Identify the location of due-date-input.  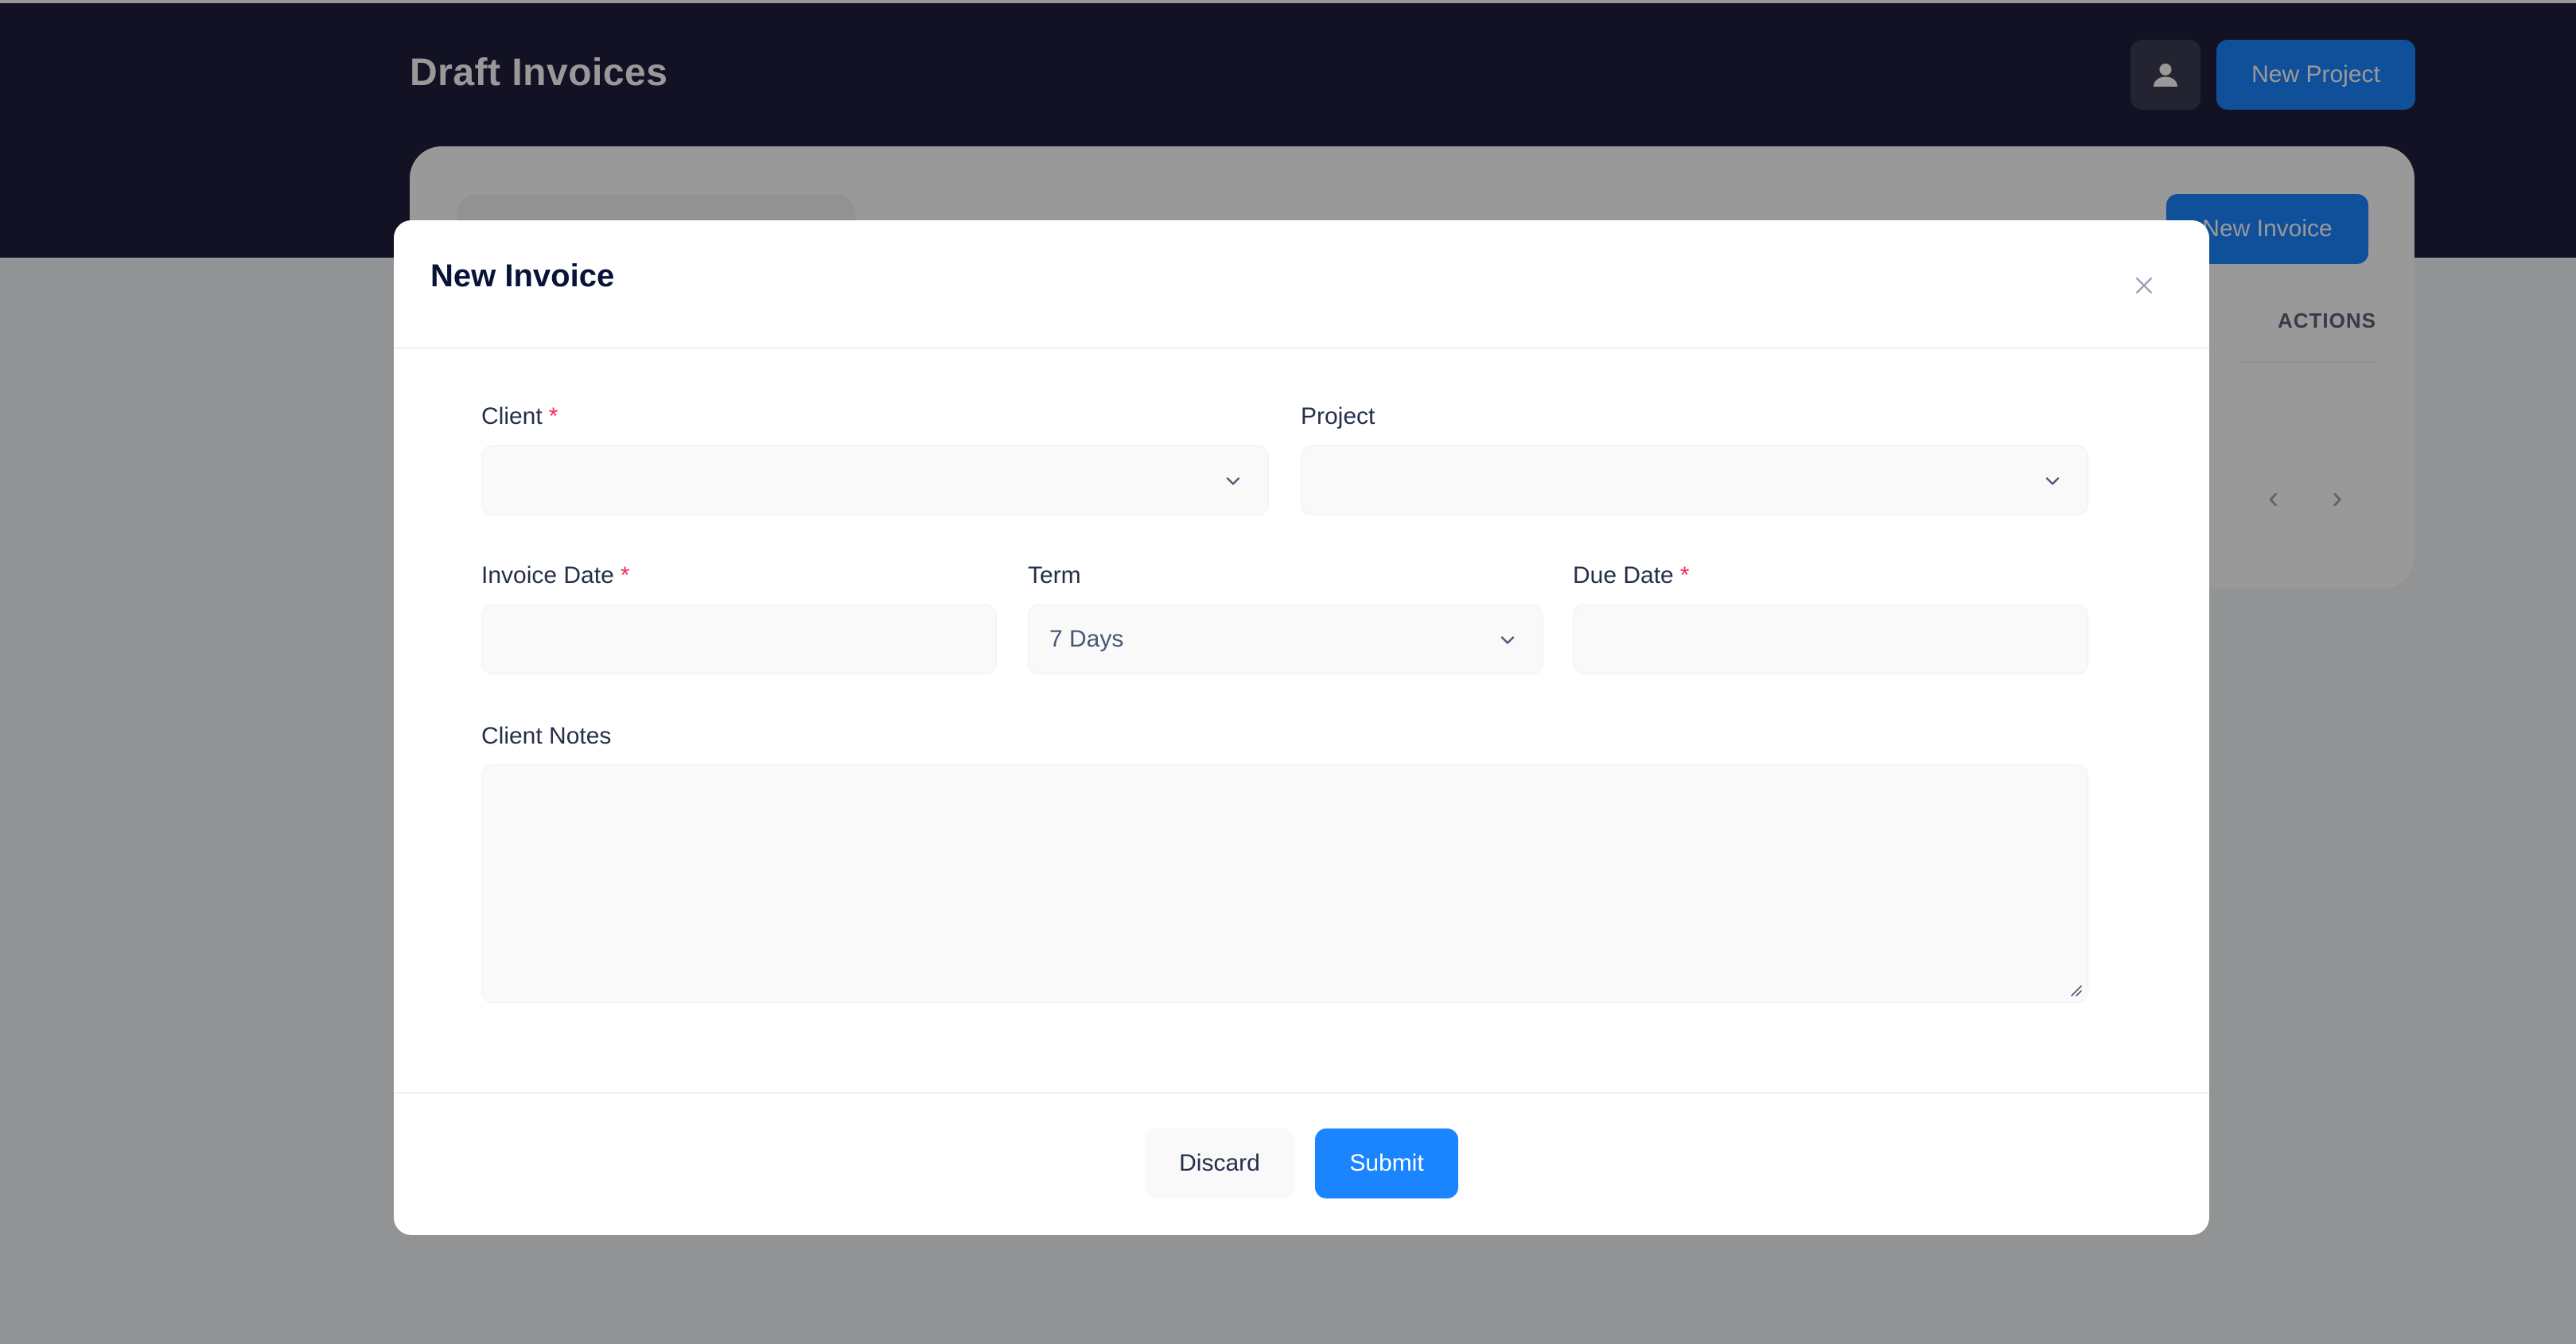
(1831, 639).